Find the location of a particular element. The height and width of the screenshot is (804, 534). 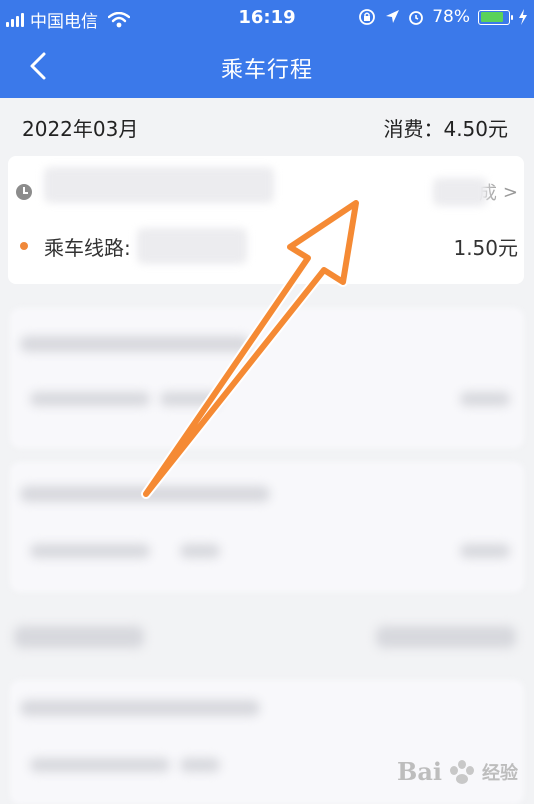

trip-status-link: 成 > is located at coordinates (475, 192).